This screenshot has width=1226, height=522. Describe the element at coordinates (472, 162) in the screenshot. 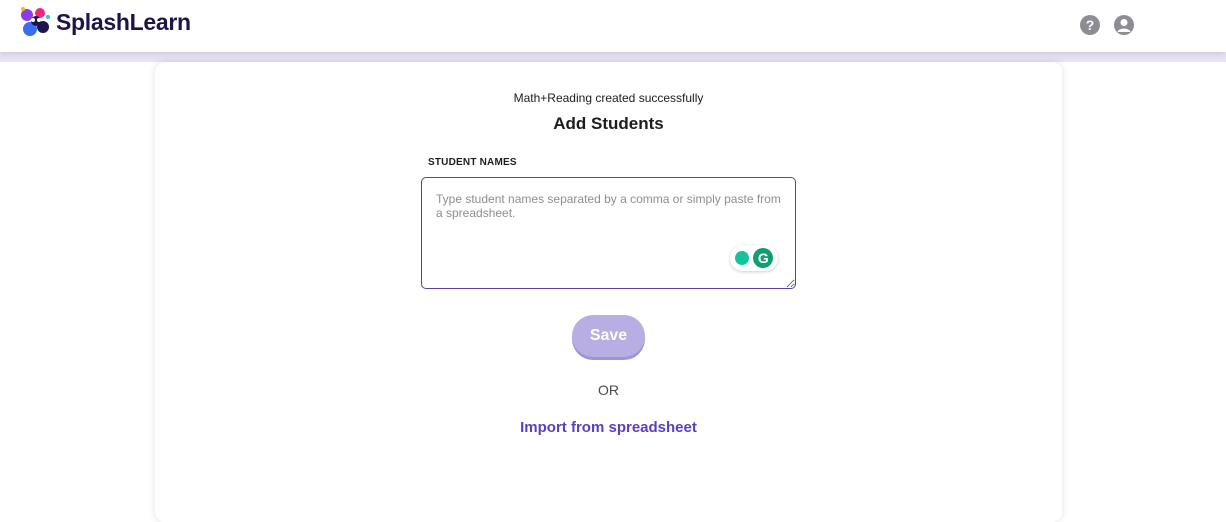

I see `student-names-label: STUDENT NAMES` at that location.